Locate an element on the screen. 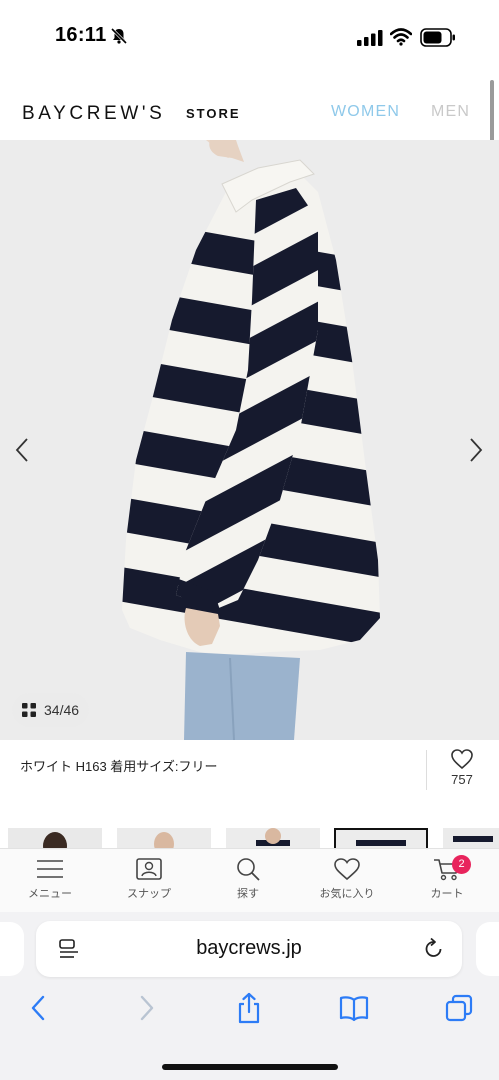 The width and height of the screenshot is (499, 1080). thumbnail-strip is located at coordinates (249, 839).